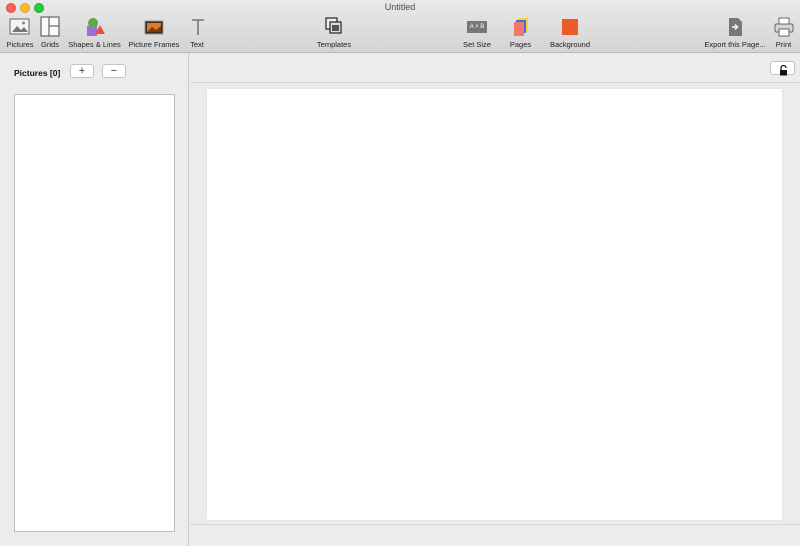 This screenshot has height=546, width=800. What do you see at coordinates (570, 44) in the screenshot?
I see `background-tool-label: Background` at bounding box center [570, 44].